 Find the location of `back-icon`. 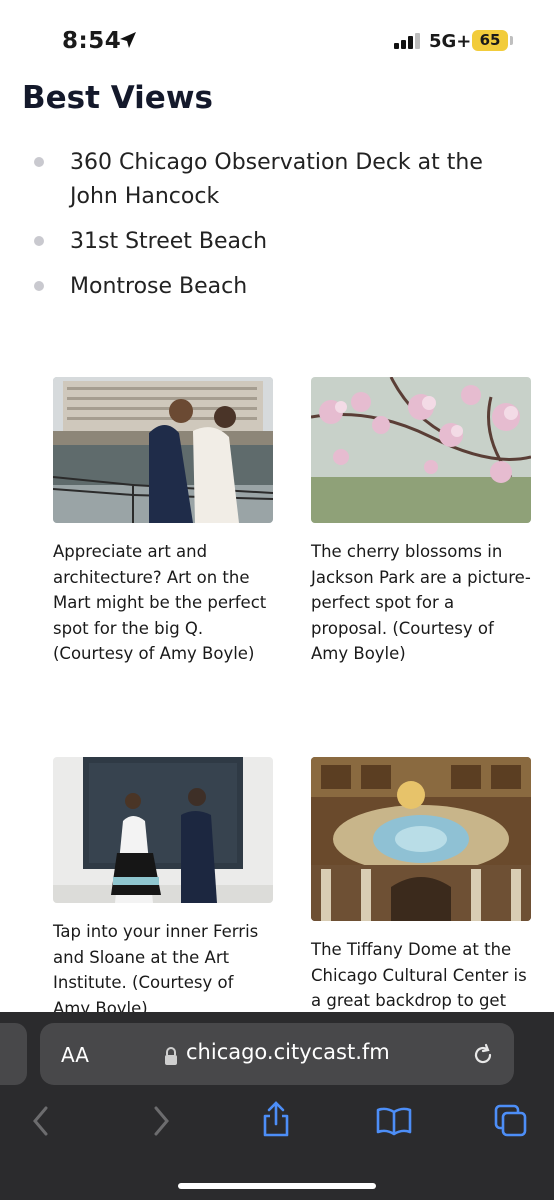

back-icon is located at coordinates (41, 1121).